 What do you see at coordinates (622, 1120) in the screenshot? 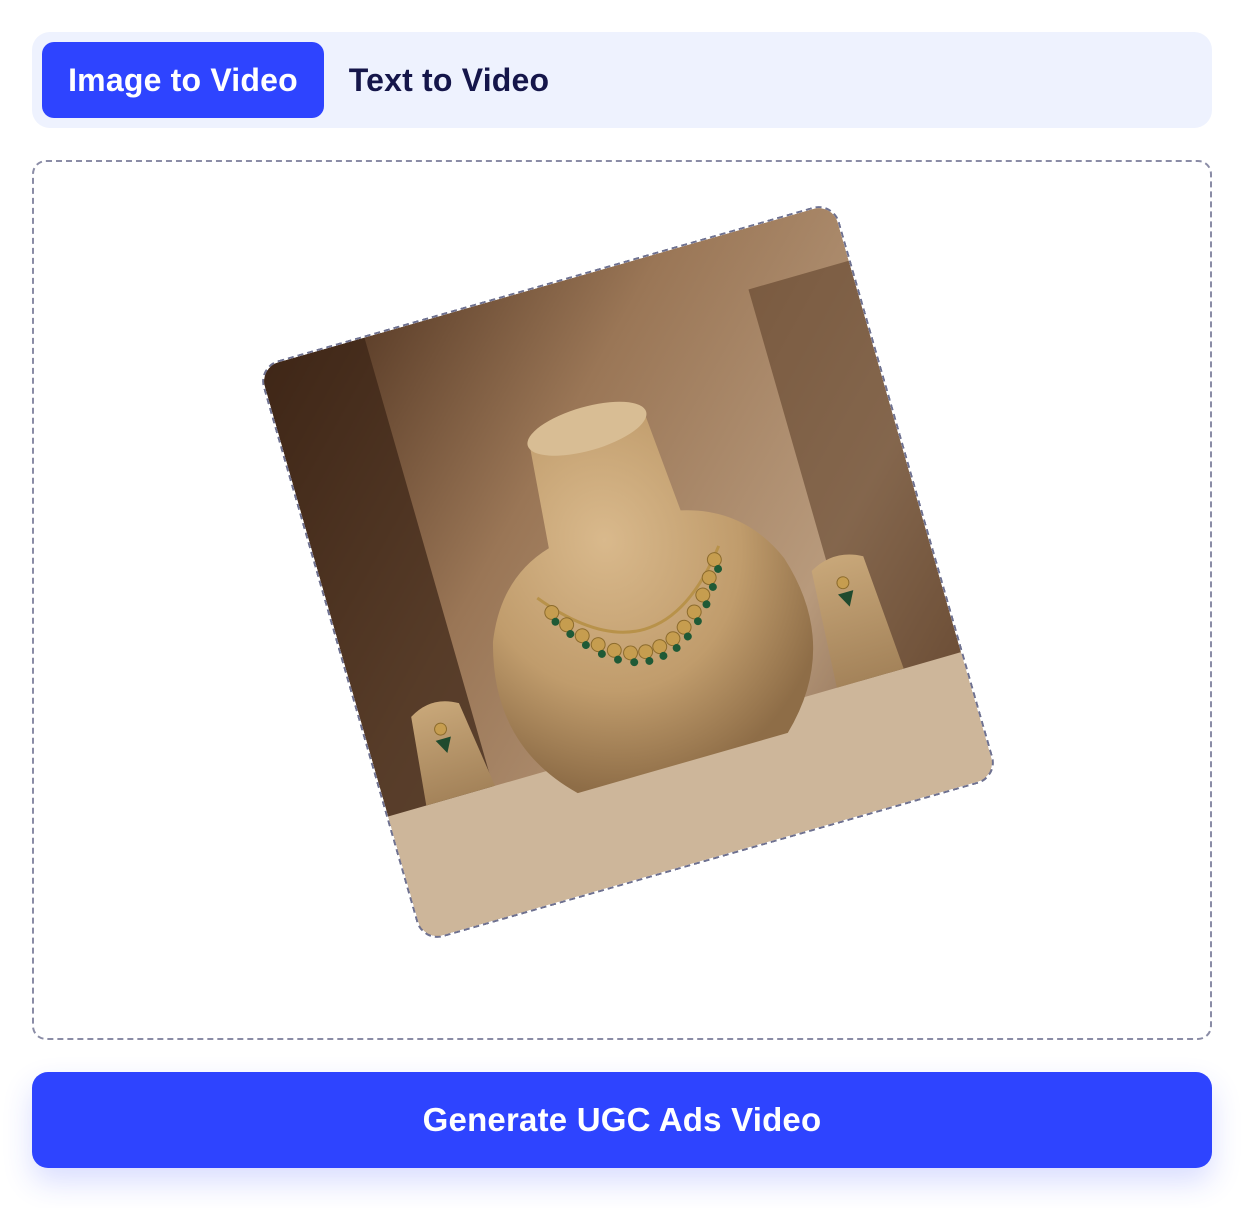
I see `generate-ugc-video-button: Generate UGC Ads Video` at bounding box center [622, 1120].